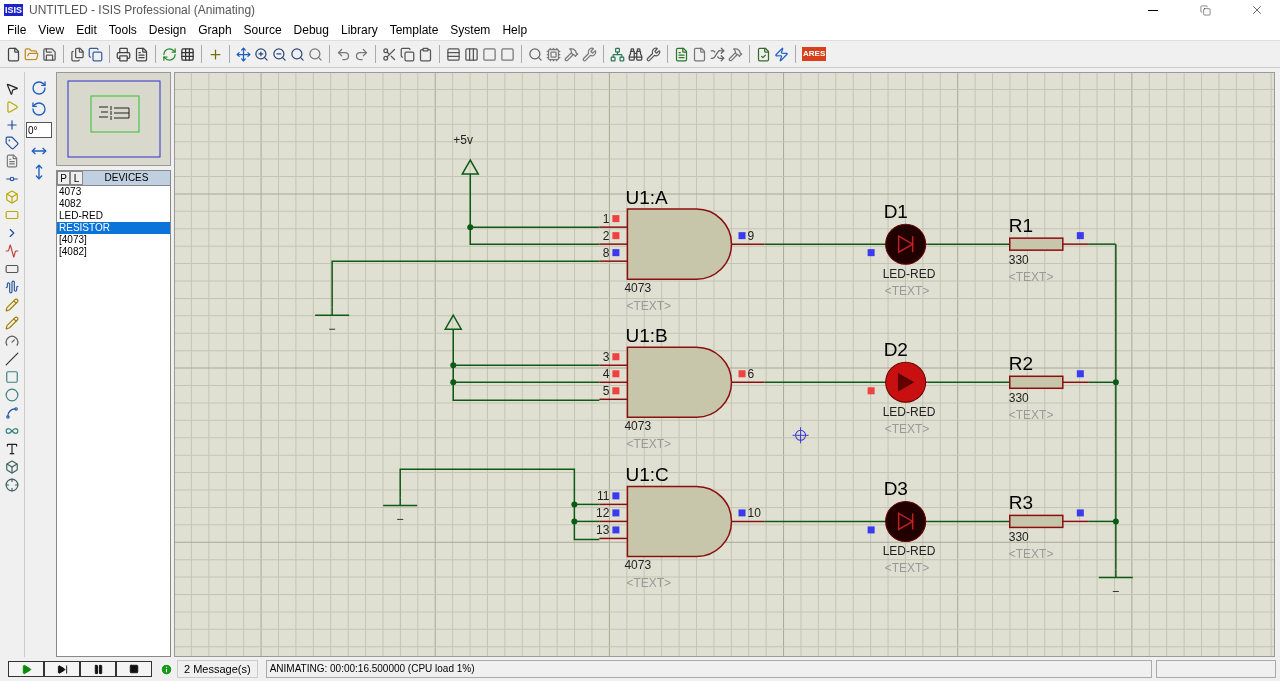 The height and width of the screenshot is (681, 1280). Describe the element at coordinates (63, 178) in the screenshot. I see `library-tab: P` at that location.